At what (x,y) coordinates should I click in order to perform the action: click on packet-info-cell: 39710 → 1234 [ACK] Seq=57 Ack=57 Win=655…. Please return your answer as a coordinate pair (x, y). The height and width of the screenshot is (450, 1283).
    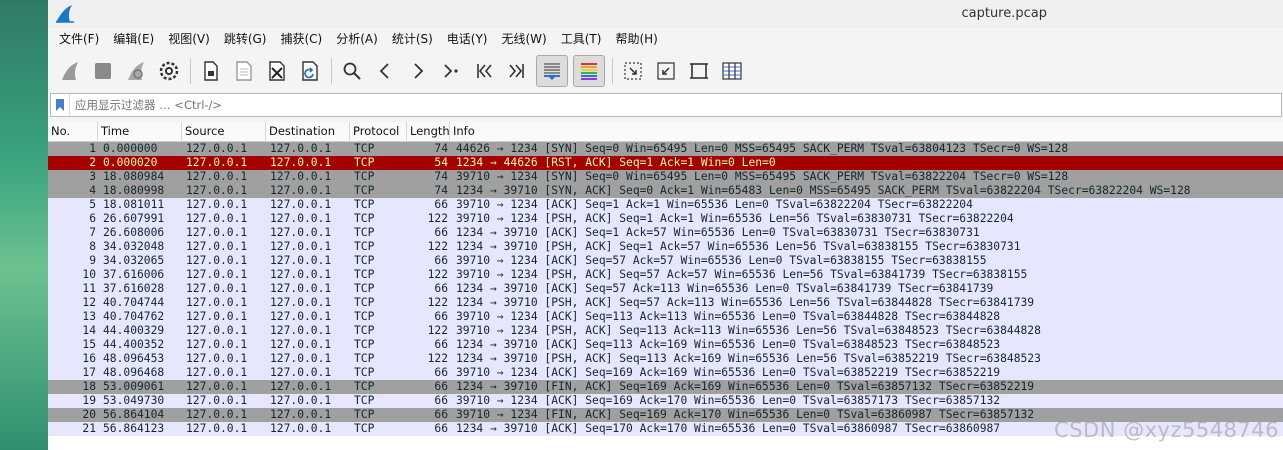
    Looking at the image, I should click on (721, 260).